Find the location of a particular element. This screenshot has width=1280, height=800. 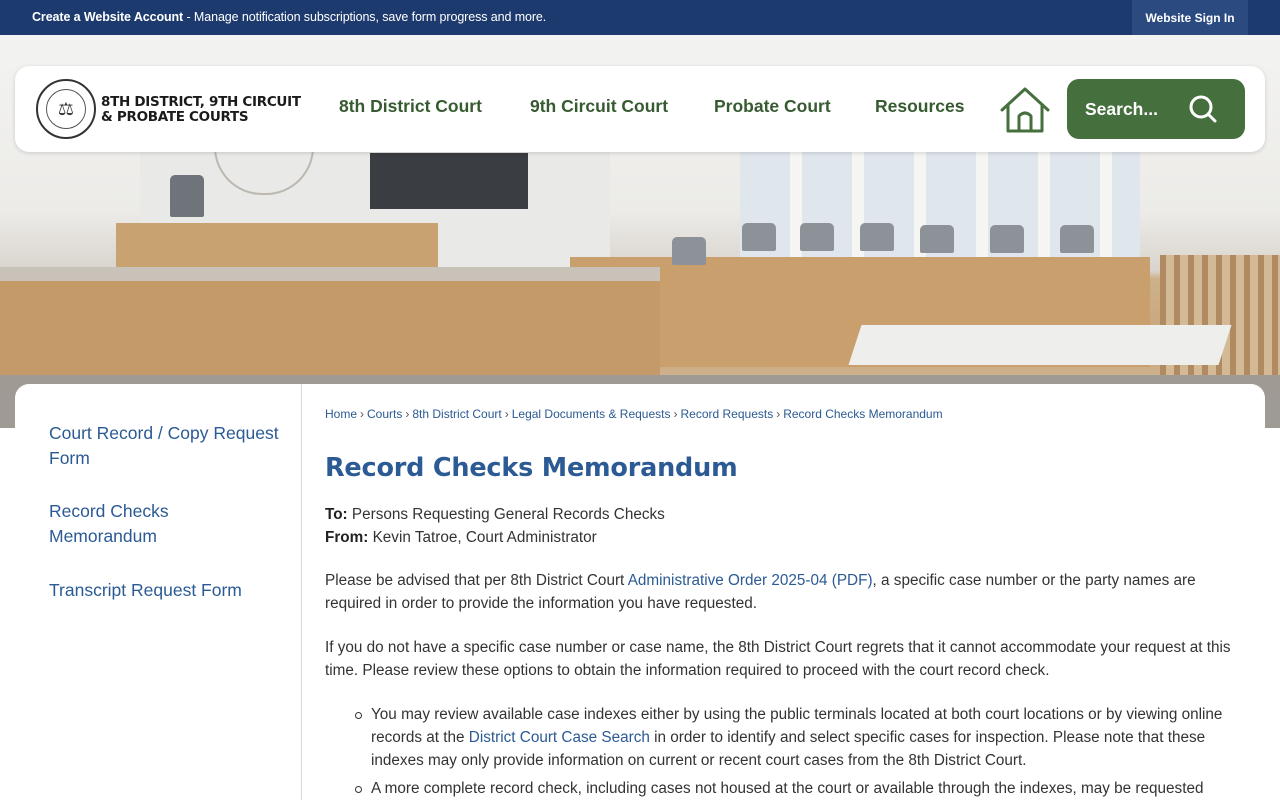

breadcrumb-current-page: Record Checks Memorandum is located at coordinates (862, 414).